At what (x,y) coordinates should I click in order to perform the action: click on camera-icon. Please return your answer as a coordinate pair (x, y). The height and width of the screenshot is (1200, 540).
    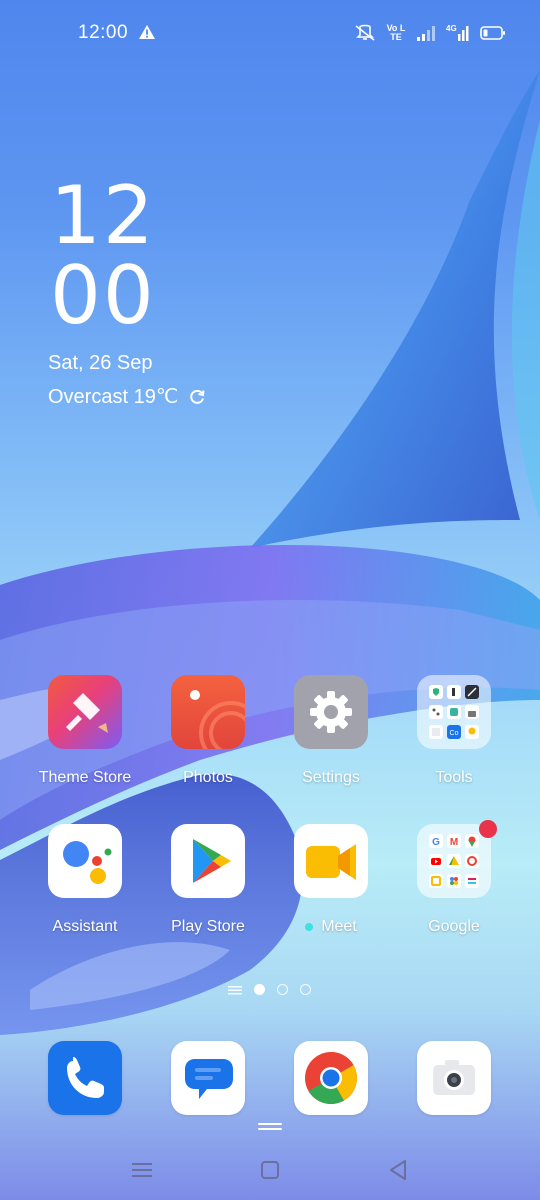
    Looking at the image, I should click on (454, 1078).